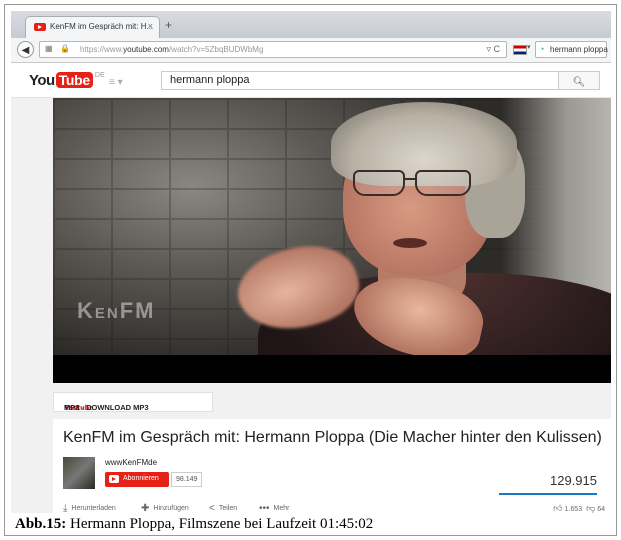  What do you see at coordinates (573, 509) in the screenshot?
I see `like-count: 1.653` at bounding box center [573, 509].